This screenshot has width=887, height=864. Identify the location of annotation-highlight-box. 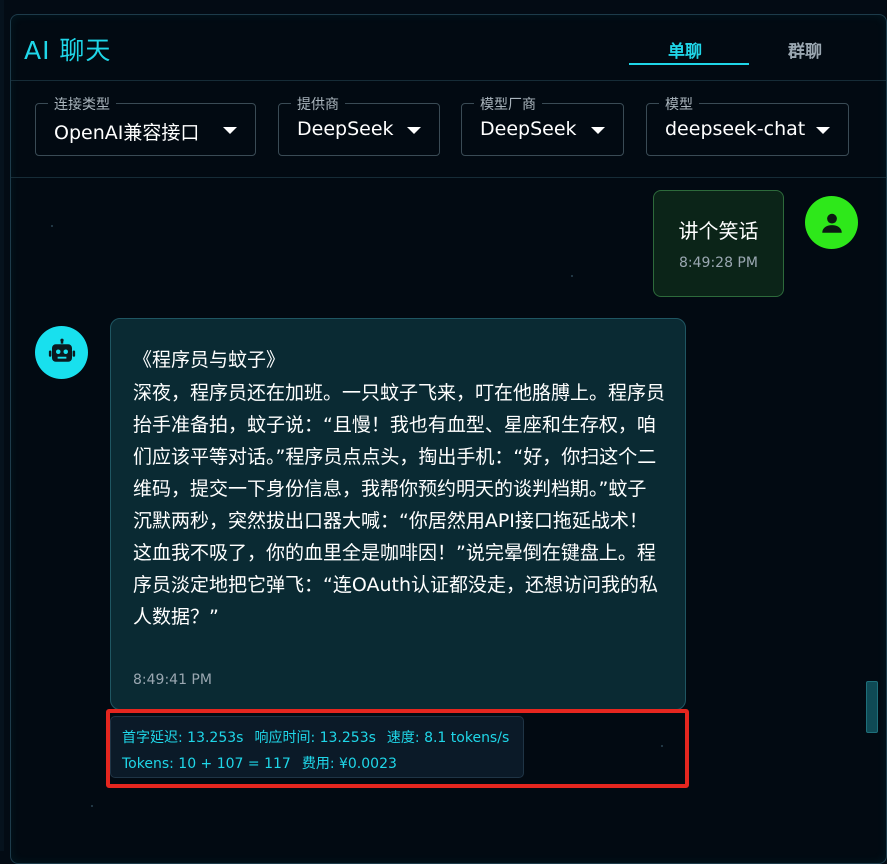
(397, 748).